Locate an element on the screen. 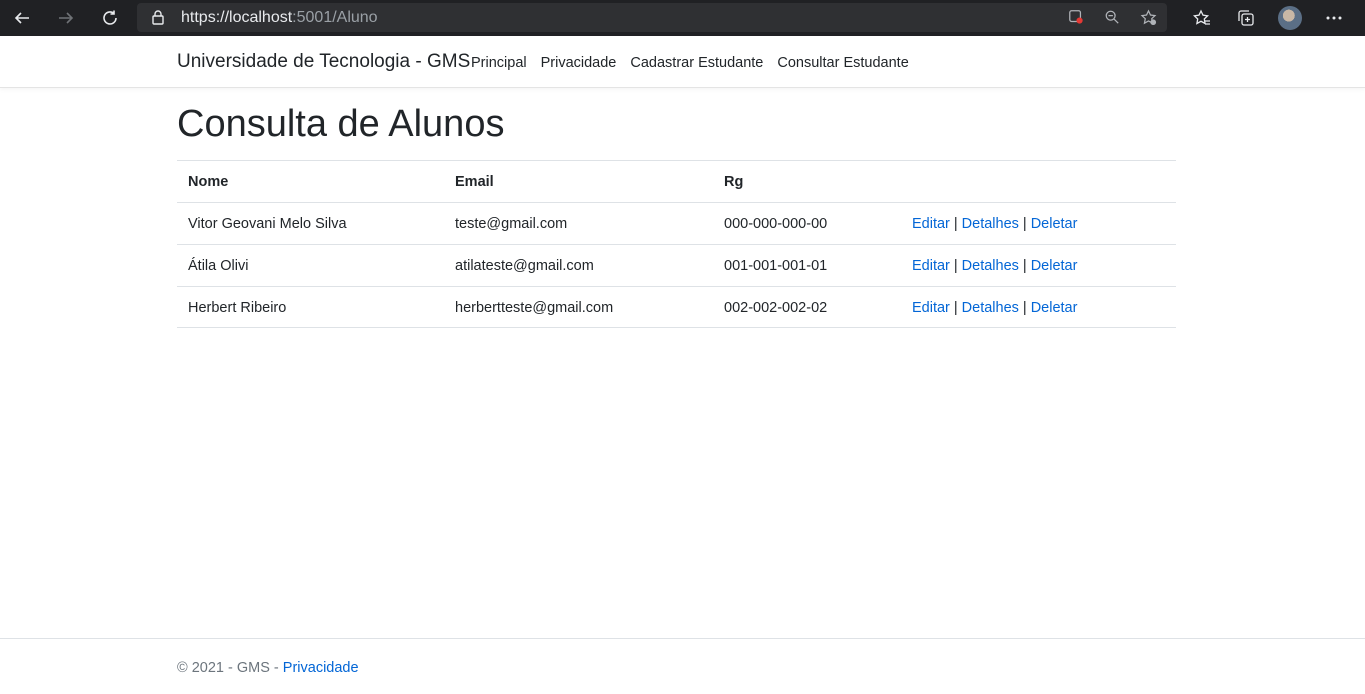 This screenshot has height=694, width=1365. cell-email: atilateste@gmail.com is located at coordinates (524, 266).